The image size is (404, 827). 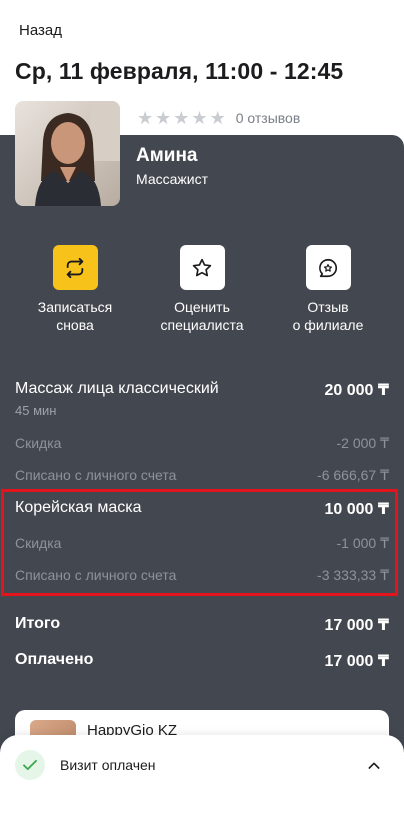 I want to click on page-title: Ср, 11 февраля, 11:00 - 12:45, so click(x=179, y=71).